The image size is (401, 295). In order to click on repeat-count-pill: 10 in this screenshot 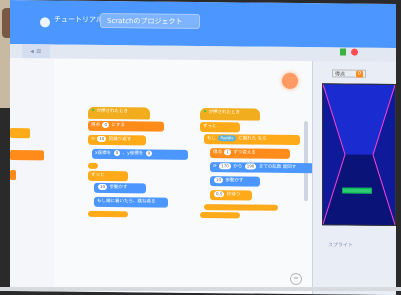, I will do `click(102, 138)`.